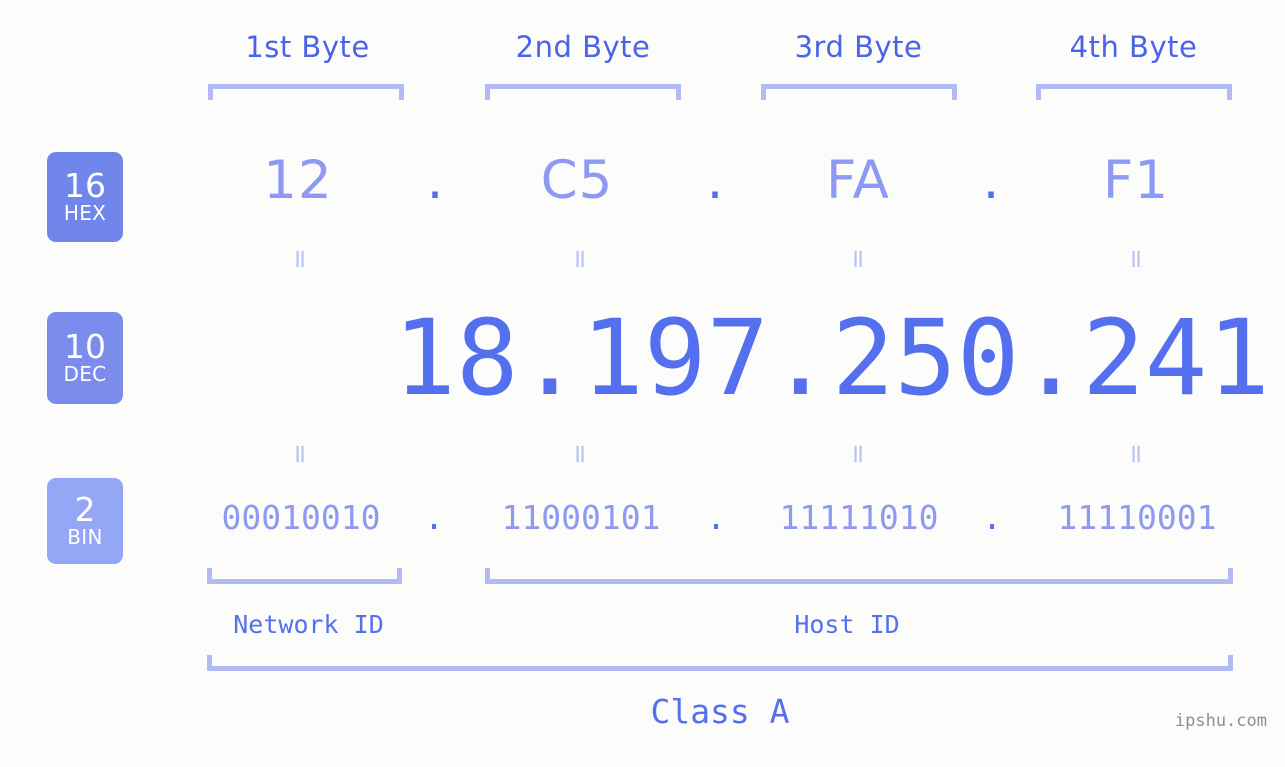 This screenshot has width=1285, height=767. Describe the element at coordinates (85, 346) in the screenshot. I see `base-badge-dec-number: 10` at that location.